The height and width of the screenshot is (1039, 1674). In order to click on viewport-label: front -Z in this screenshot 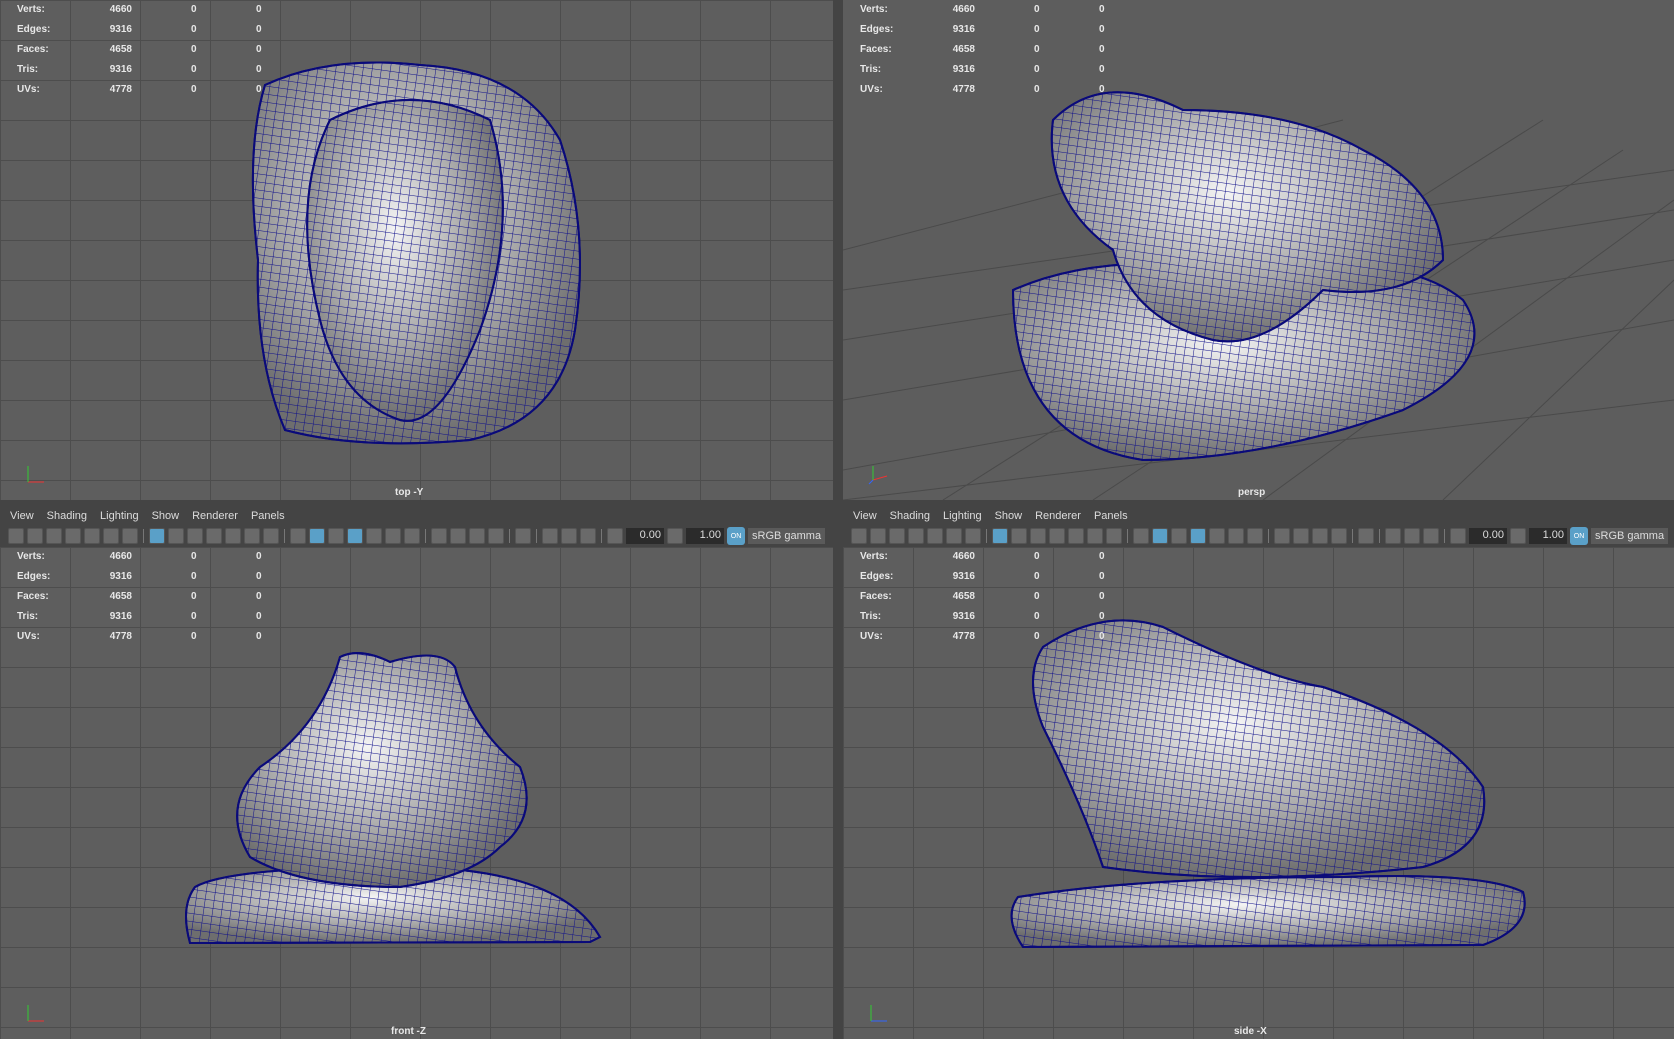, I will do `click(408, 1031)`.